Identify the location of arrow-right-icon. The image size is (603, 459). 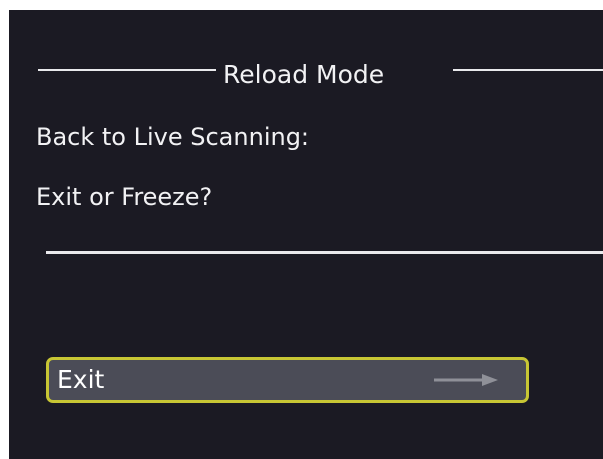
(466, 380).